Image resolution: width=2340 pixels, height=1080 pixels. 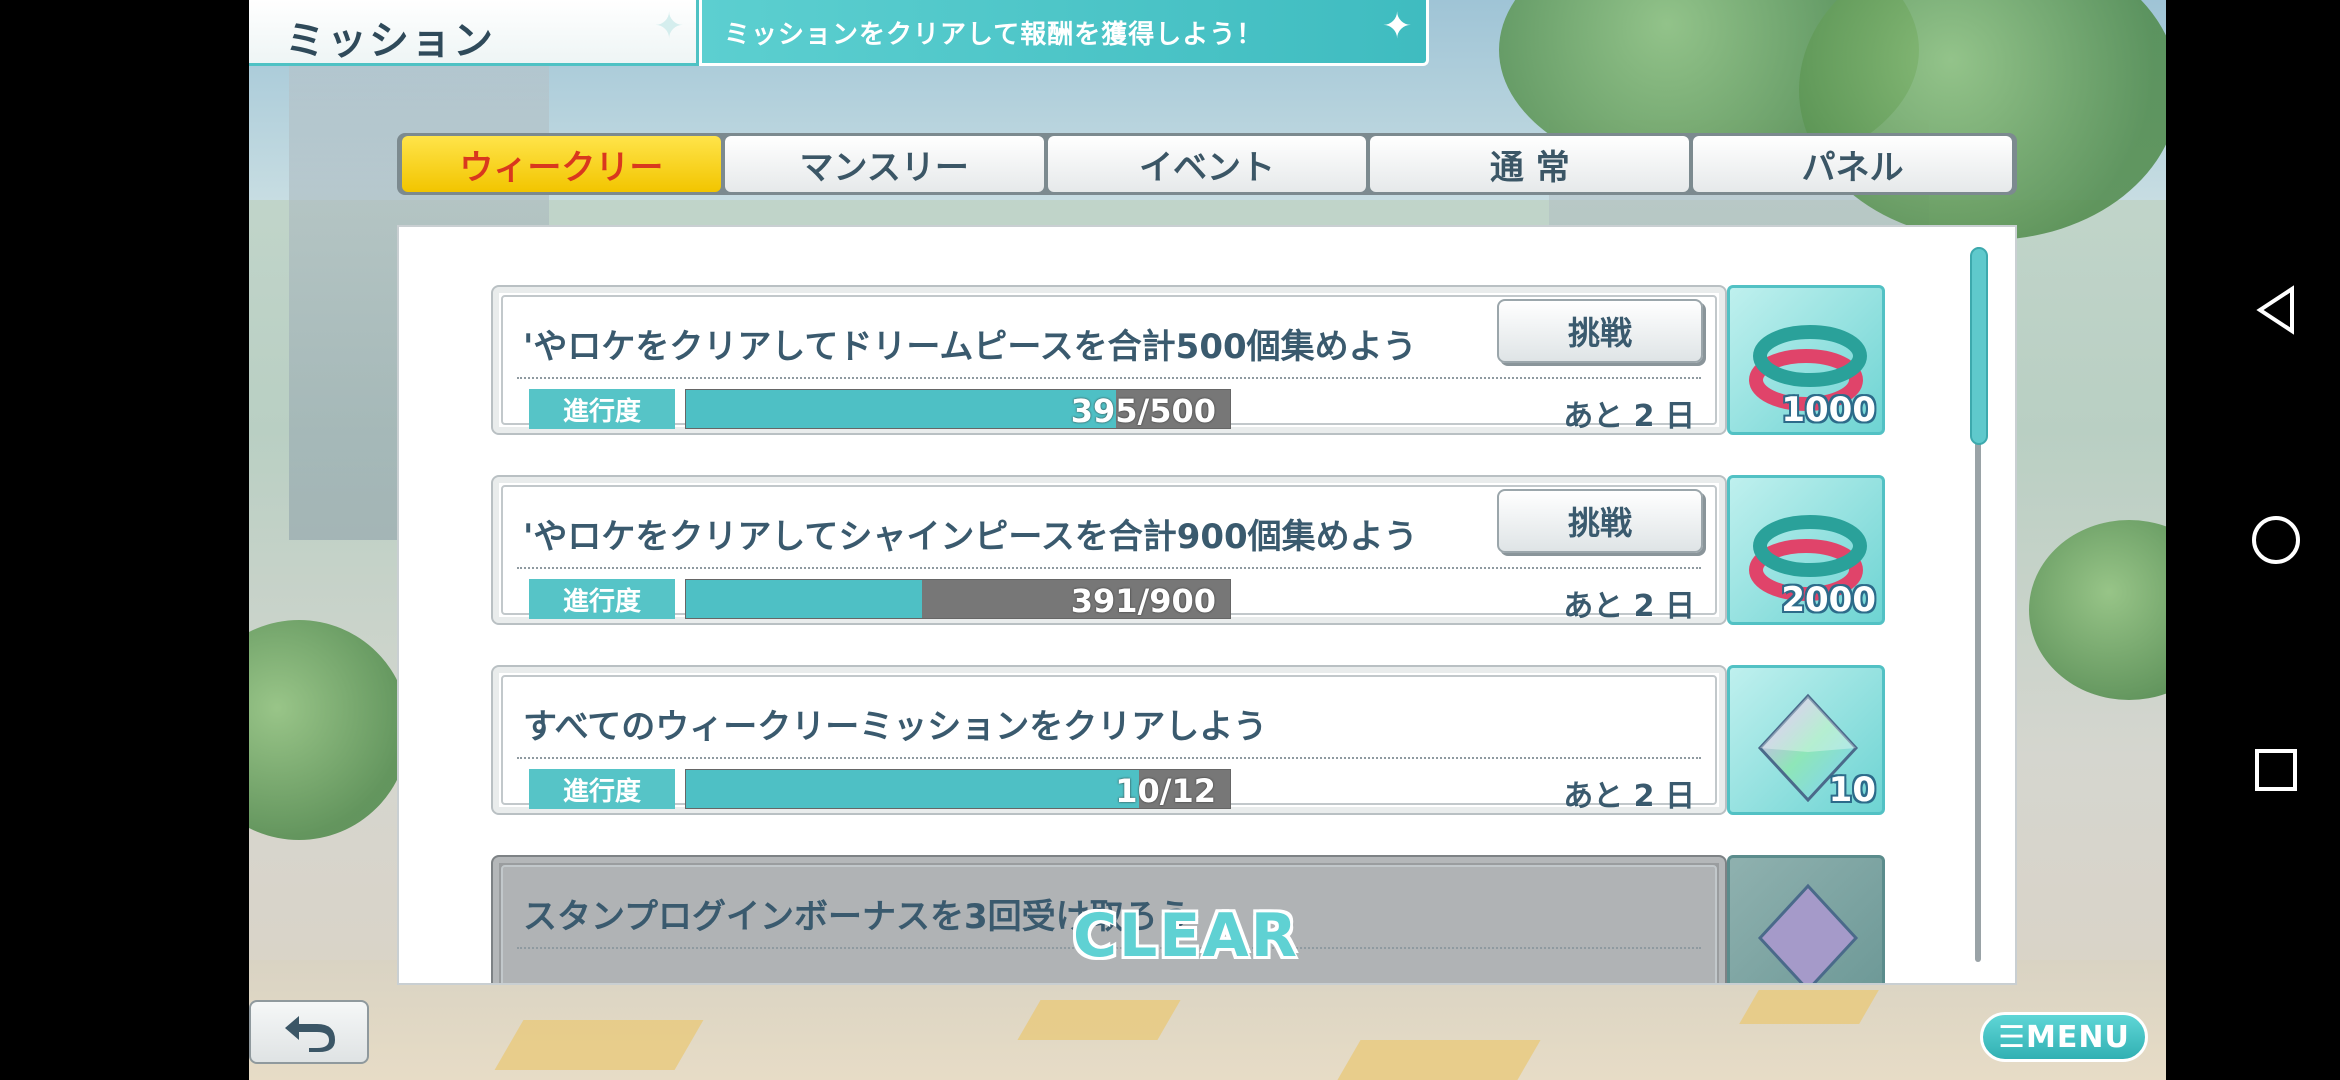 What do you see at coordinates (994, 35) in the screenshot?
I see `screen-subtitle: ミッションをクリアして報酬を獲得しよう！` at bounding box center [994, 35].